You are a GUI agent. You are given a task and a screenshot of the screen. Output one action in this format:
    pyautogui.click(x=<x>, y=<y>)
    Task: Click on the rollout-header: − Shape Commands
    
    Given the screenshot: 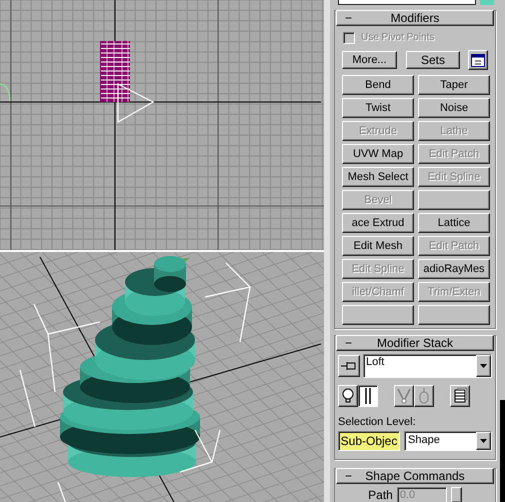 What is the action you would take?
    pyautogui.click(x=415, y=476)
    